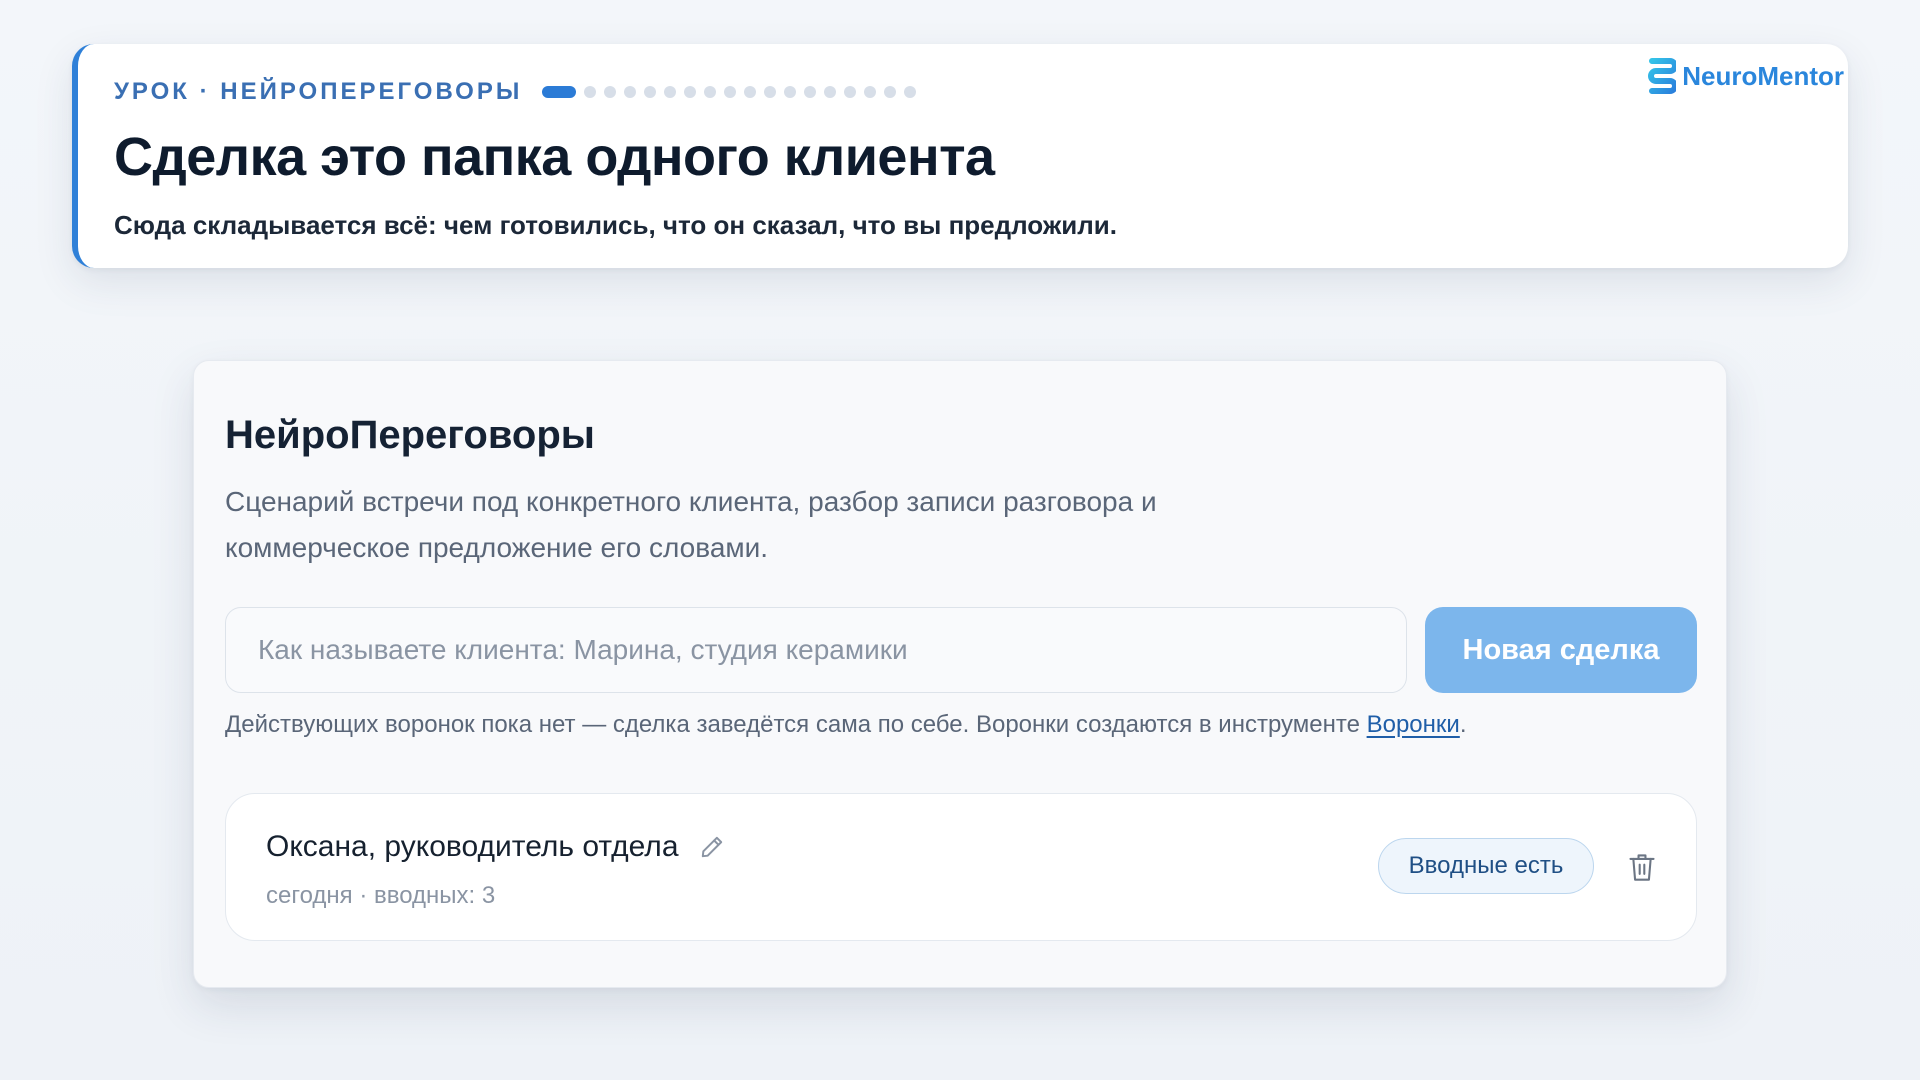 The width and height of the screenshot is (1920, 1080). Describe the element at coordinates (559, 92) in the screenshot. I see `progress-step-current` at that location.